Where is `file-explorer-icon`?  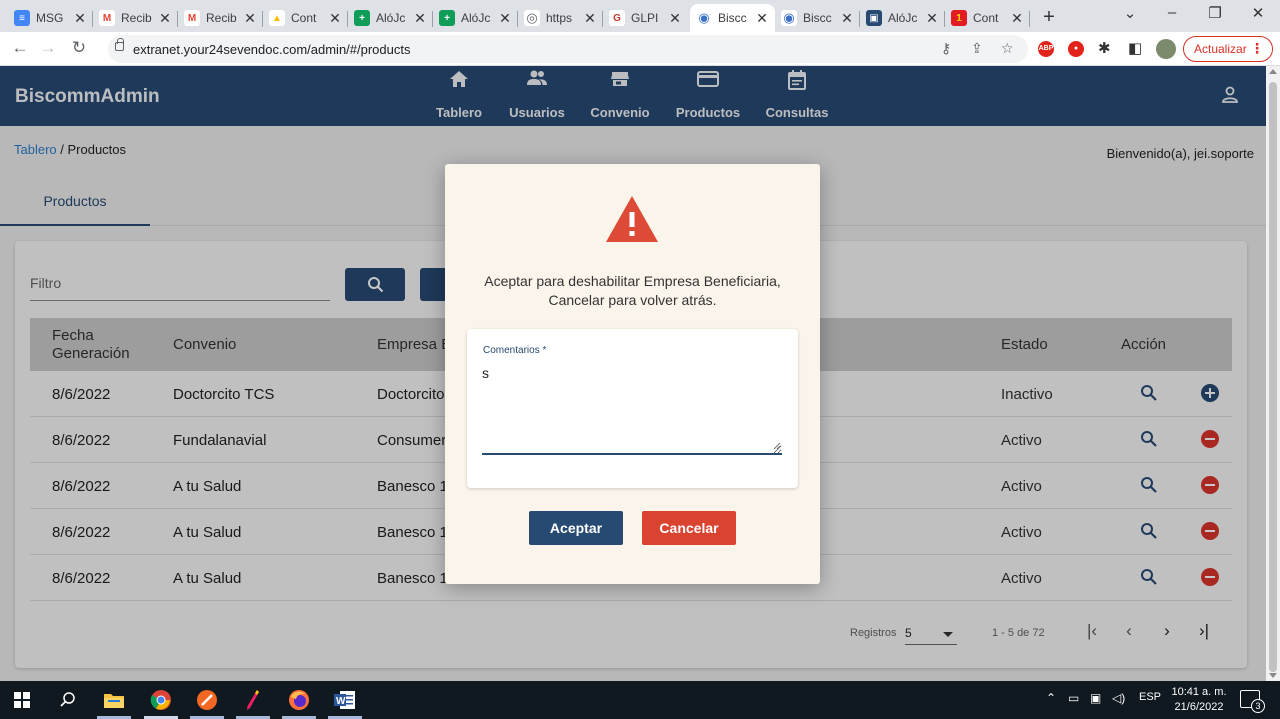 file-explorer-icon is located at coordinates (114, 700).